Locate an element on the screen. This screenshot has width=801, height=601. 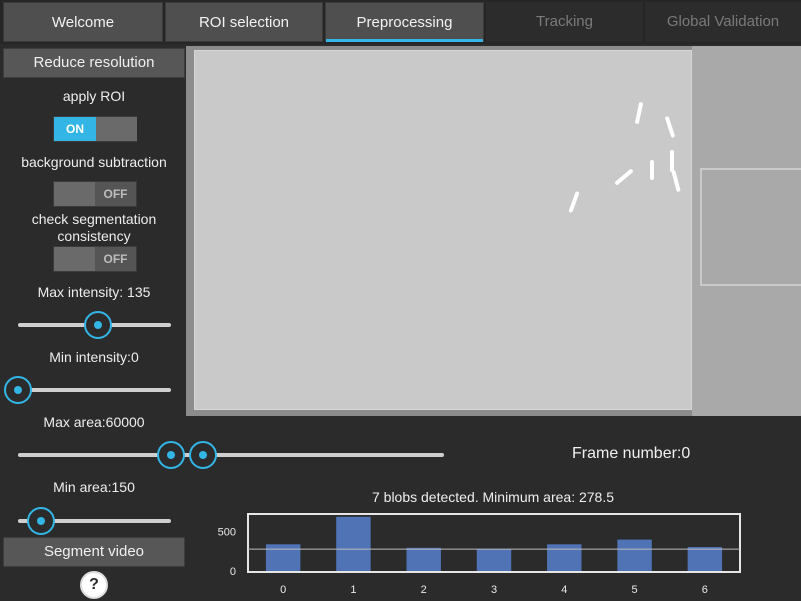
min-intensity-slider is located at coordinates (94, 390).